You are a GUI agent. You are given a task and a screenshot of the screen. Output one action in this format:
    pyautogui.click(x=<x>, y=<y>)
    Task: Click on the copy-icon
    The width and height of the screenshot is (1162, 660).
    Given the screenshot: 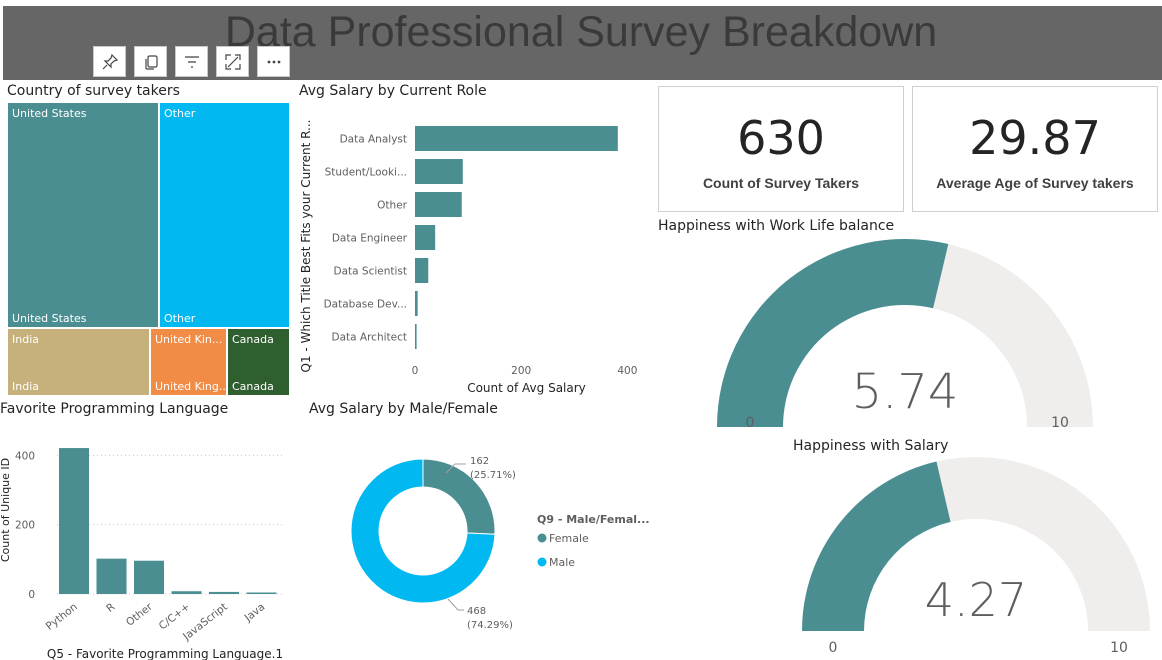 What is the action you would take?
    pyautogui.click(x=151, y=62)
    